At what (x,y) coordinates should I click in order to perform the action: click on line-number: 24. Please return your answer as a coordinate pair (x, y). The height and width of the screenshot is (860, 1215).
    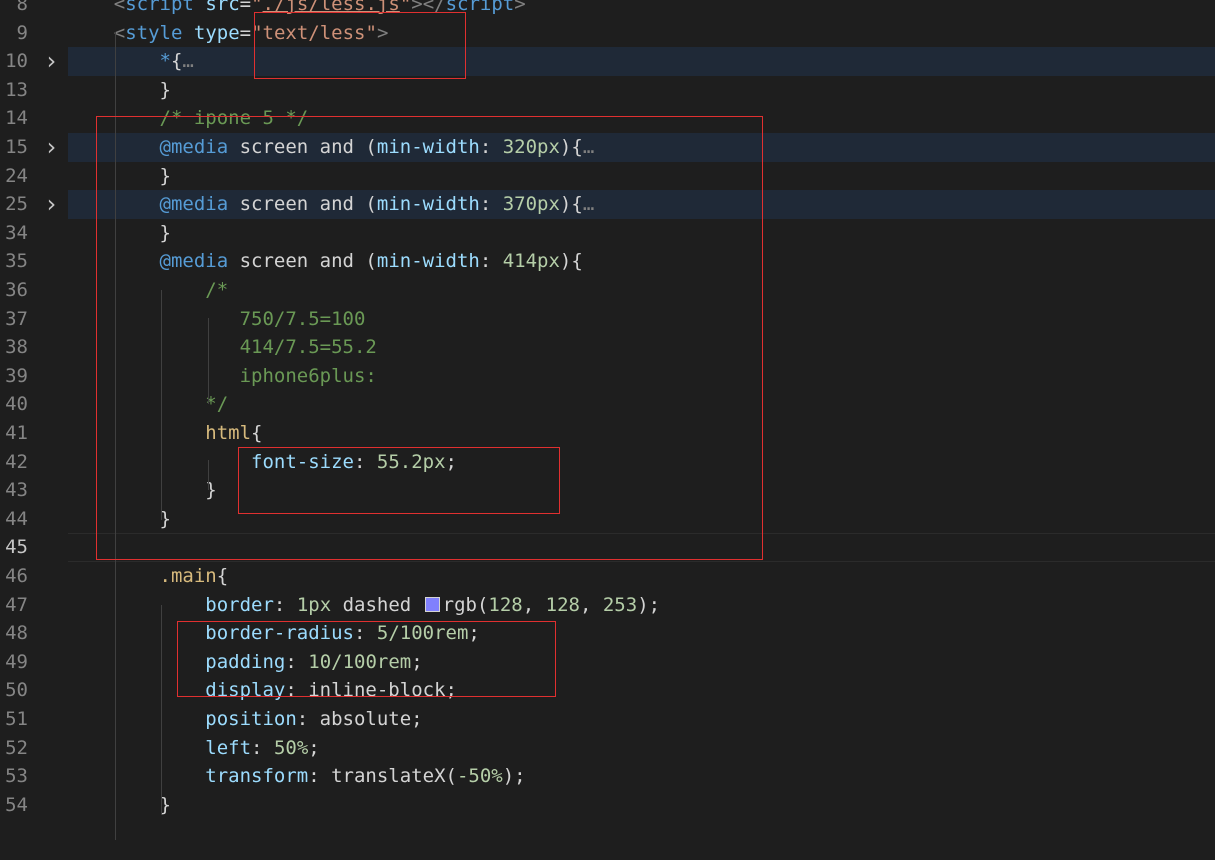
    Looking at the image, I should click on (16, 175).